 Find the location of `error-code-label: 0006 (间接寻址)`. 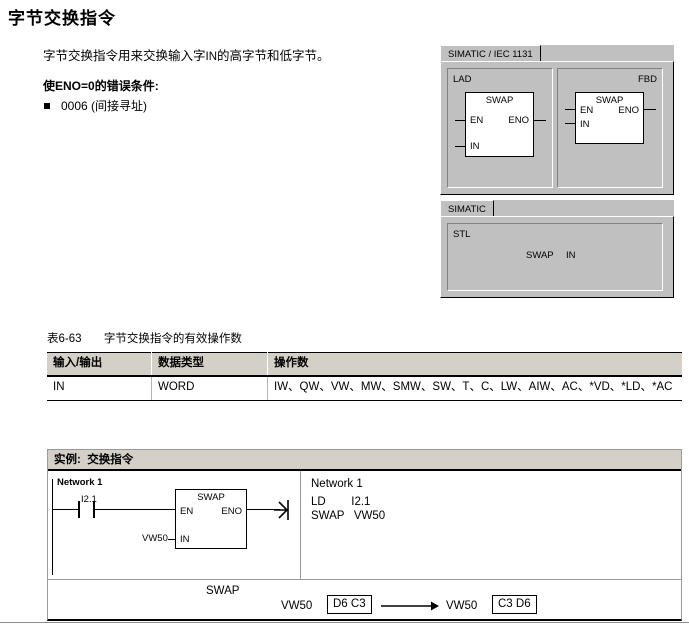

error-code-label: 0006 (间接寻址) is located at coordinates (104, 106).